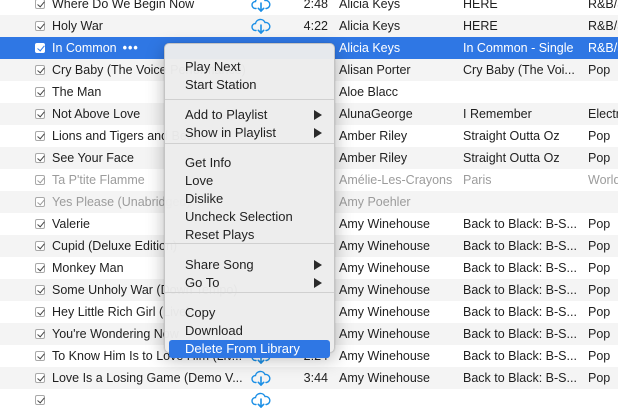  What do you see at coordinates (375, 202) in the screenshot?
I see `song-artist: Amy Poehler` at bounding box center [375, 202].